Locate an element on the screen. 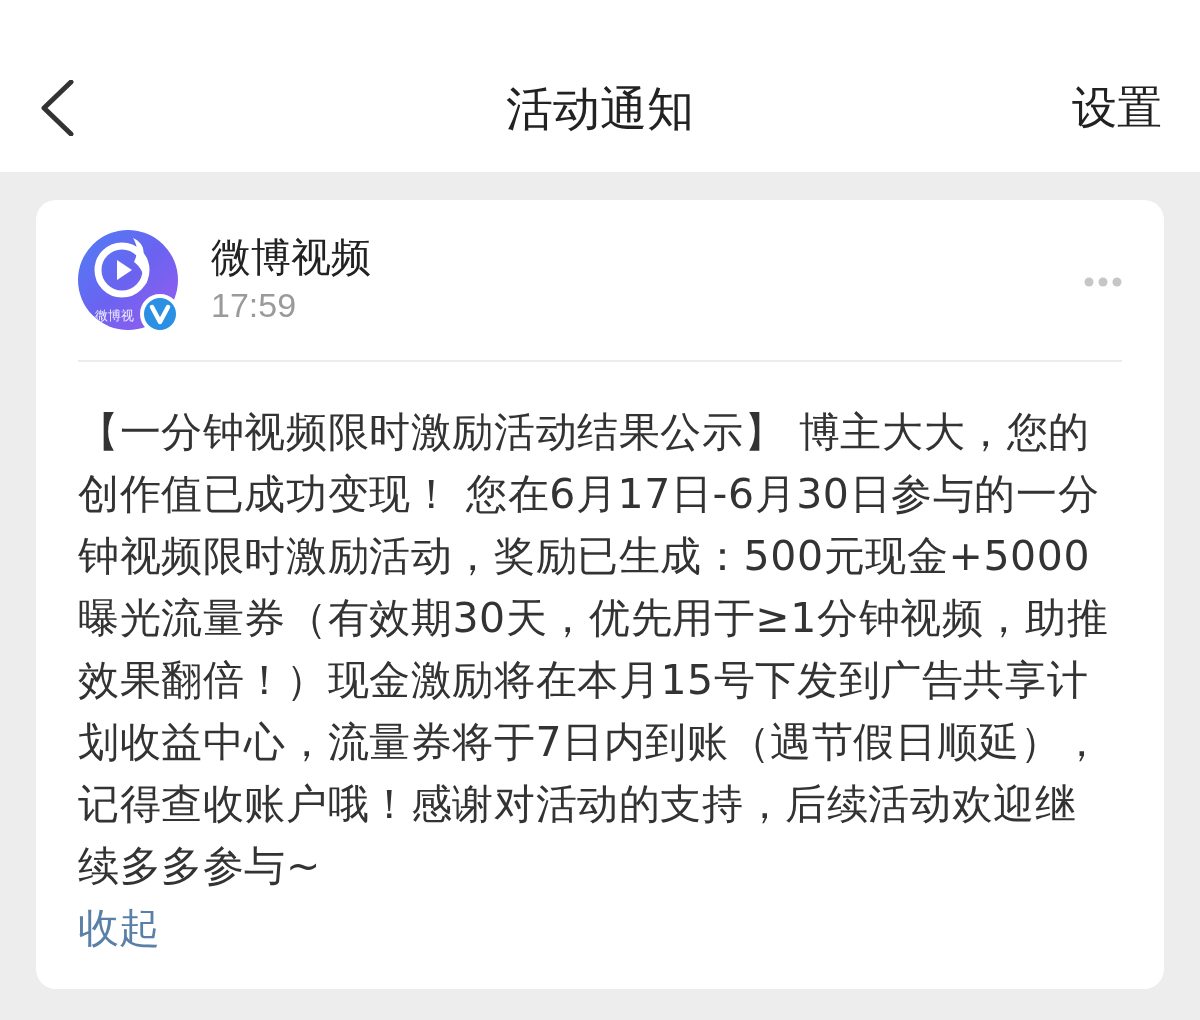 This screenshot has width=1200, height=1020. sender-name: 微博视频 is located at coordinates (291, 257).